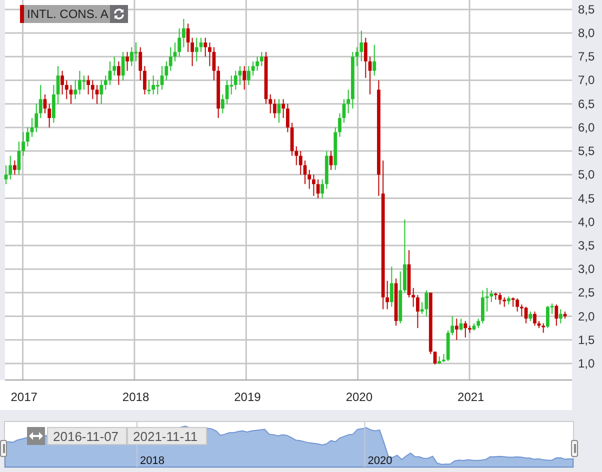  Describe the element at coordinates (586, 80) in the screenshot. I see `y-axis-label: 7,0` at that location.